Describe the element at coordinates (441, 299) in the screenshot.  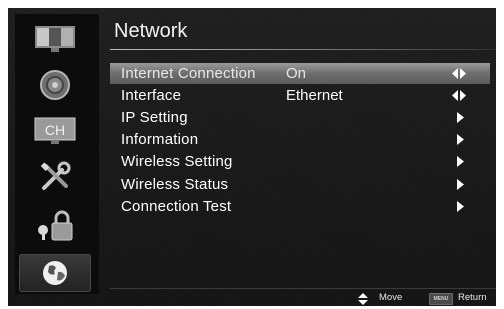
I see `menu-key-icon: MENU` at that location.